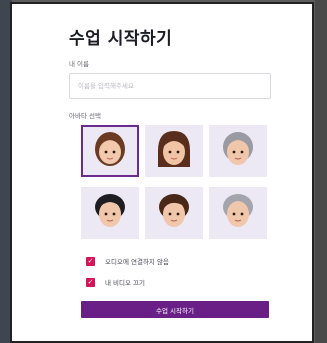  Describe the element at coordinates (238, 210) in the screenshot. I see `male-avatar-gray-short-hair-icon` at that location.